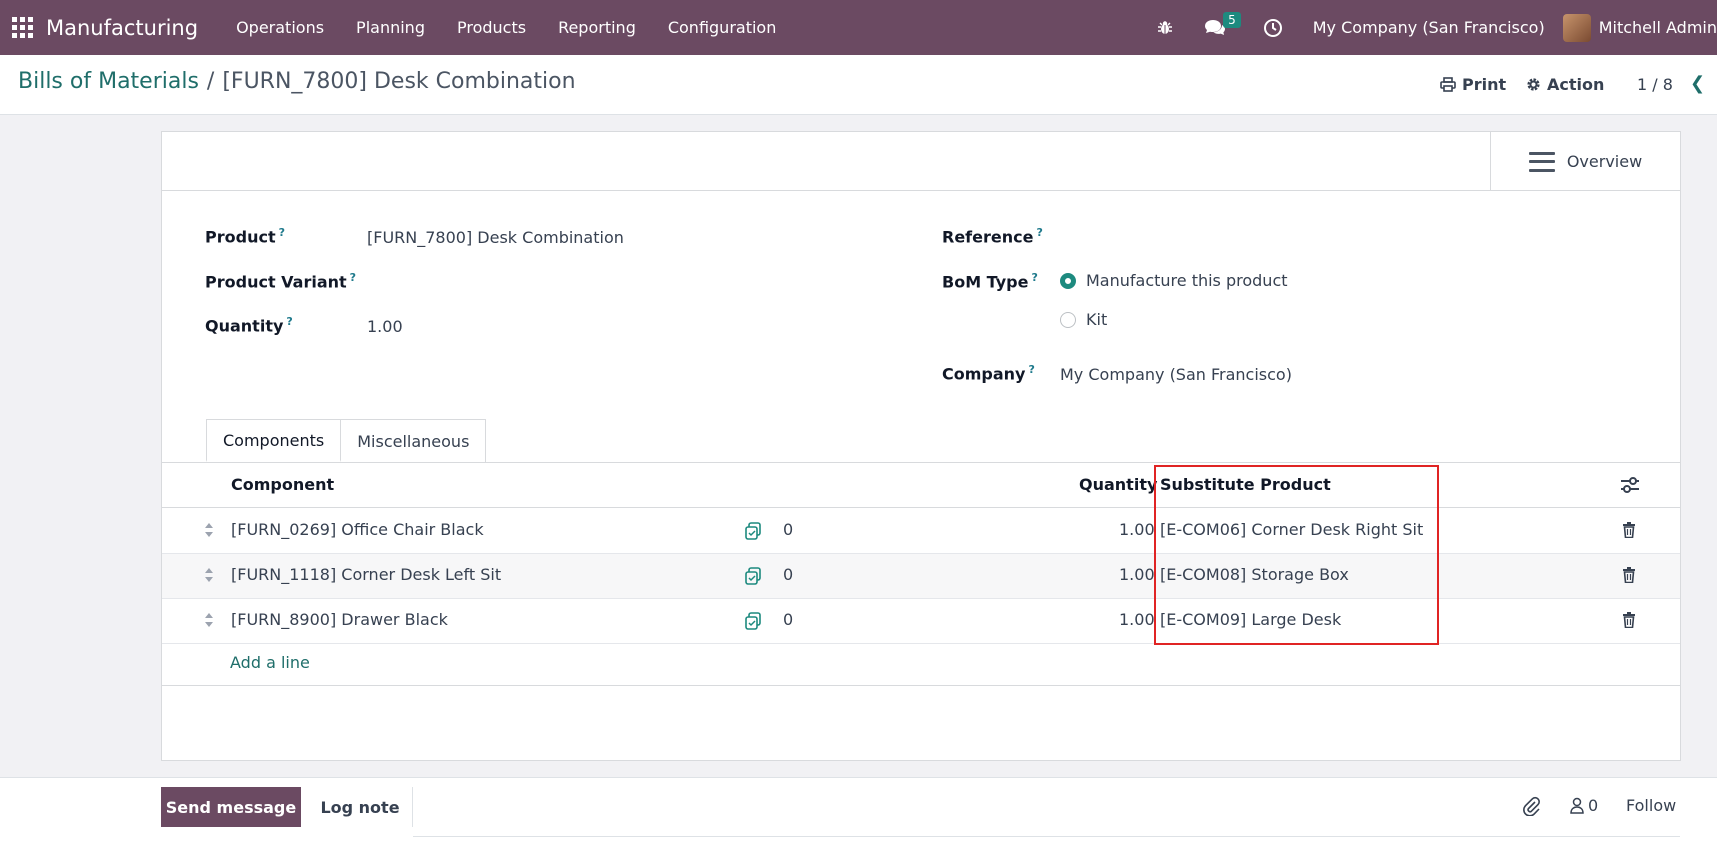 The width and height of the screenshot is (1717, 857). Describe the element at coordinates (270, 662) in the screenshot. I see `add-line-link: Add a line` at that location.